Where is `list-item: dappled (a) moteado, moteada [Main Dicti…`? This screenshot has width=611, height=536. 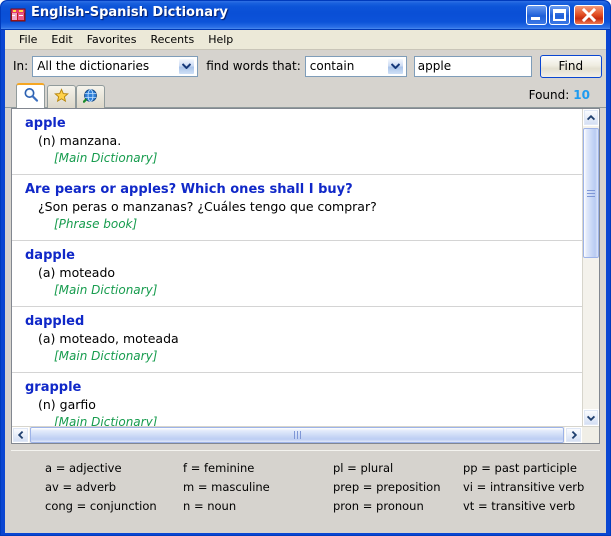 list-item: dappled (a) moteado, moteada [Main Dicti… is located at coordinates (297, 340).